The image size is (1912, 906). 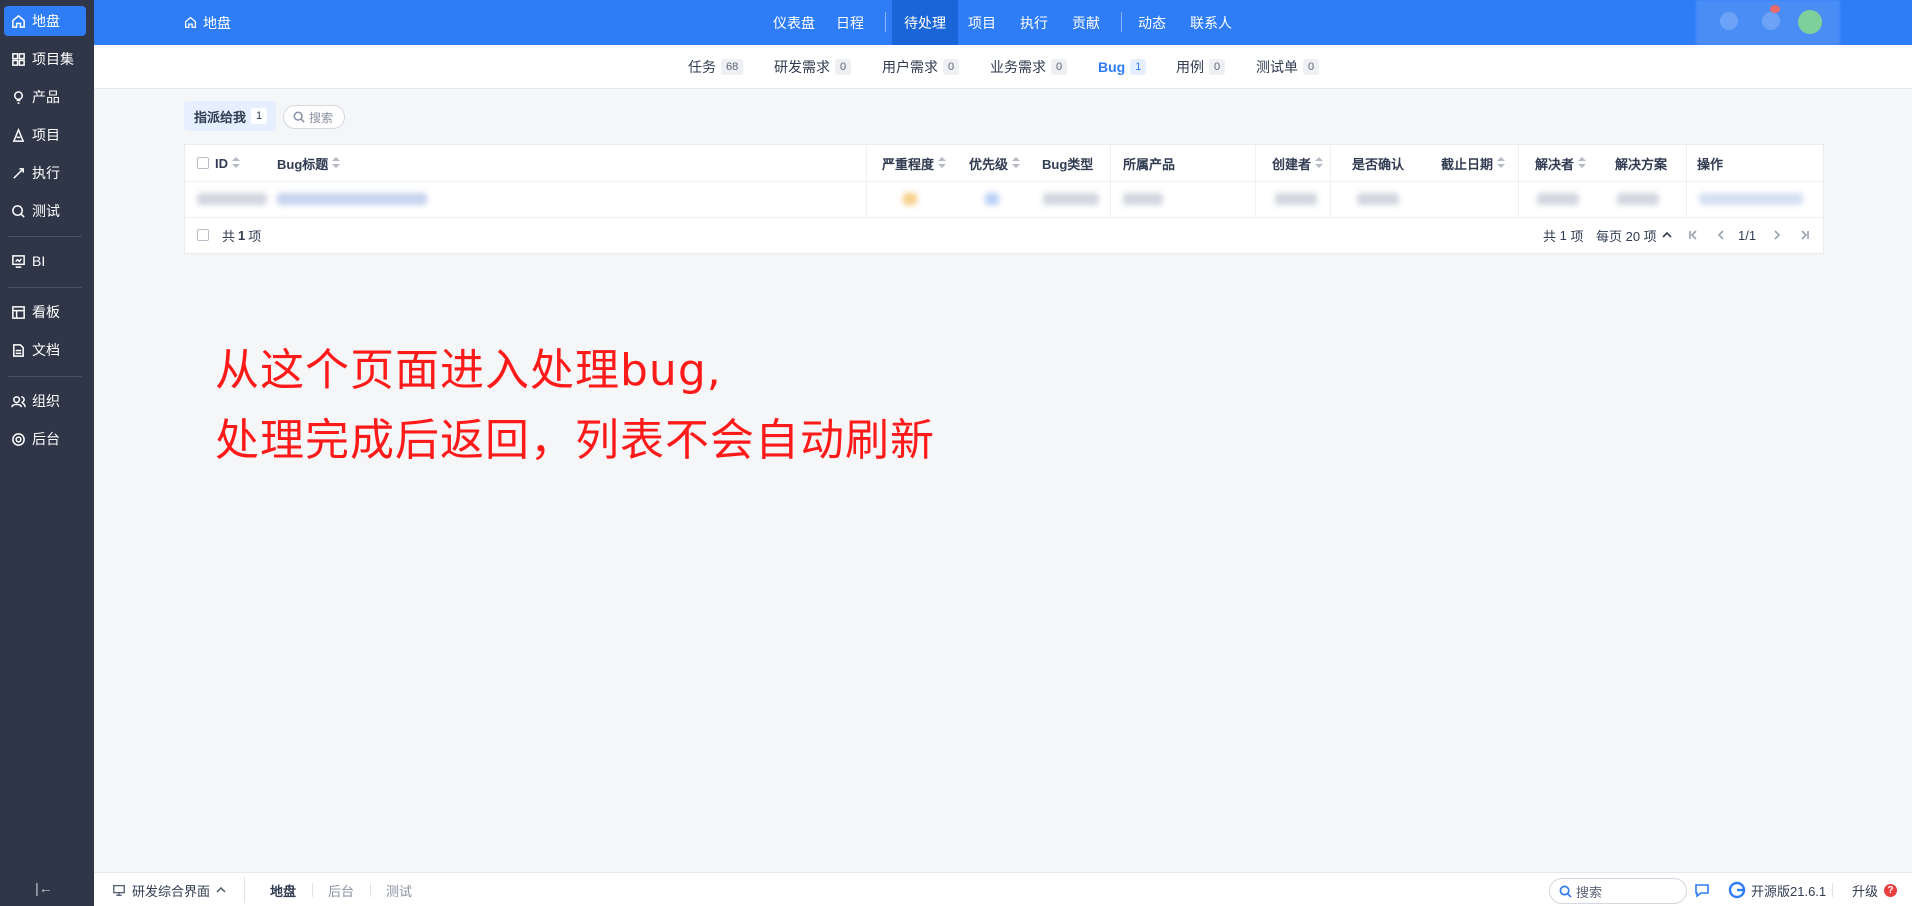 What do you see at coordinates (1771, 21) in the screenshot?
I see `notification-icon` at bounding box center [1771, 21].